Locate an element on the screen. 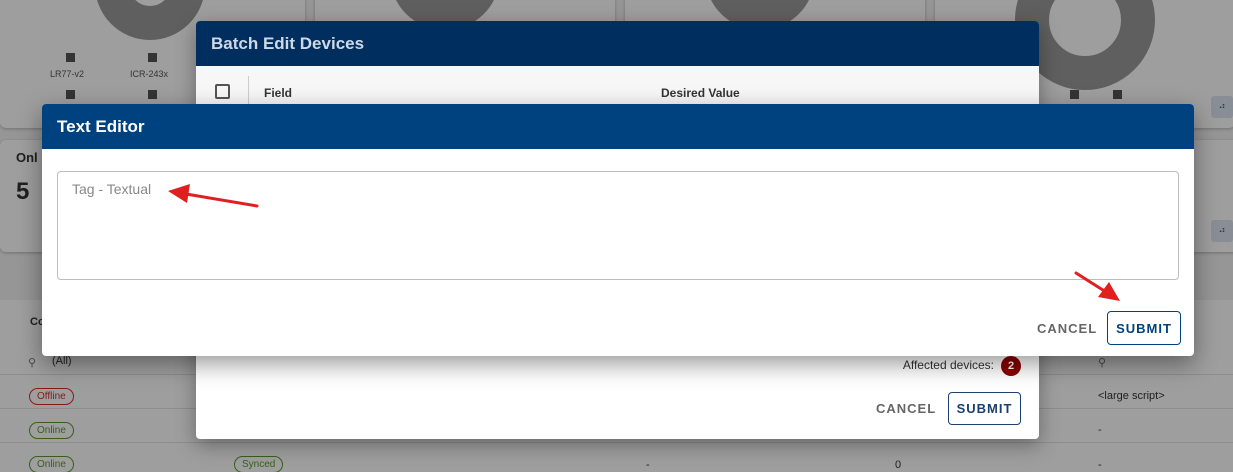 The image size is (1233, 472). affected-devices-label: Affected devices: is located at coordinates (948, 365).